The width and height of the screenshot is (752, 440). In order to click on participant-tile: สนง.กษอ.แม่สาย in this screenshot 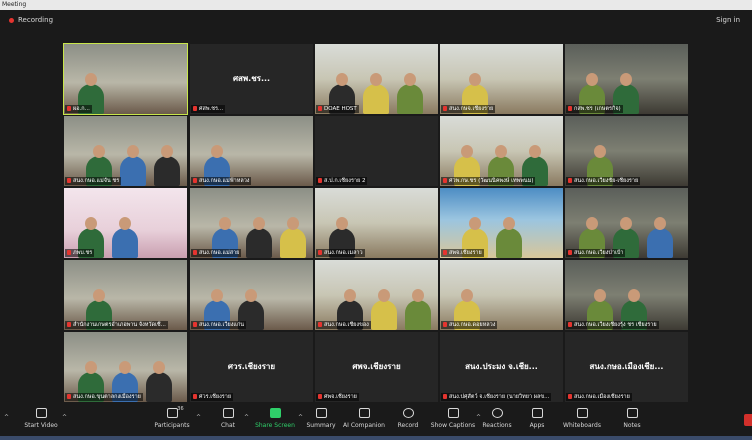, I will do `click(251, 223)`.